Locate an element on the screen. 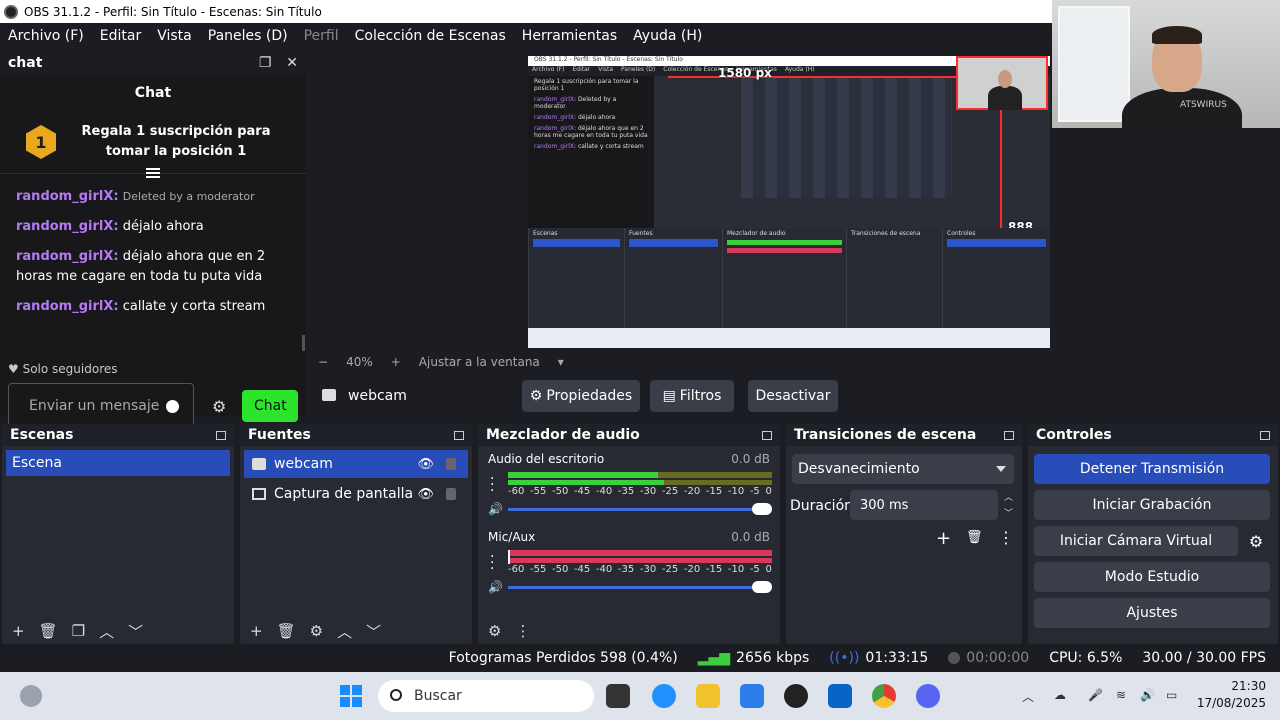  menu-vista: Vista is located at coordinates (174, 36).